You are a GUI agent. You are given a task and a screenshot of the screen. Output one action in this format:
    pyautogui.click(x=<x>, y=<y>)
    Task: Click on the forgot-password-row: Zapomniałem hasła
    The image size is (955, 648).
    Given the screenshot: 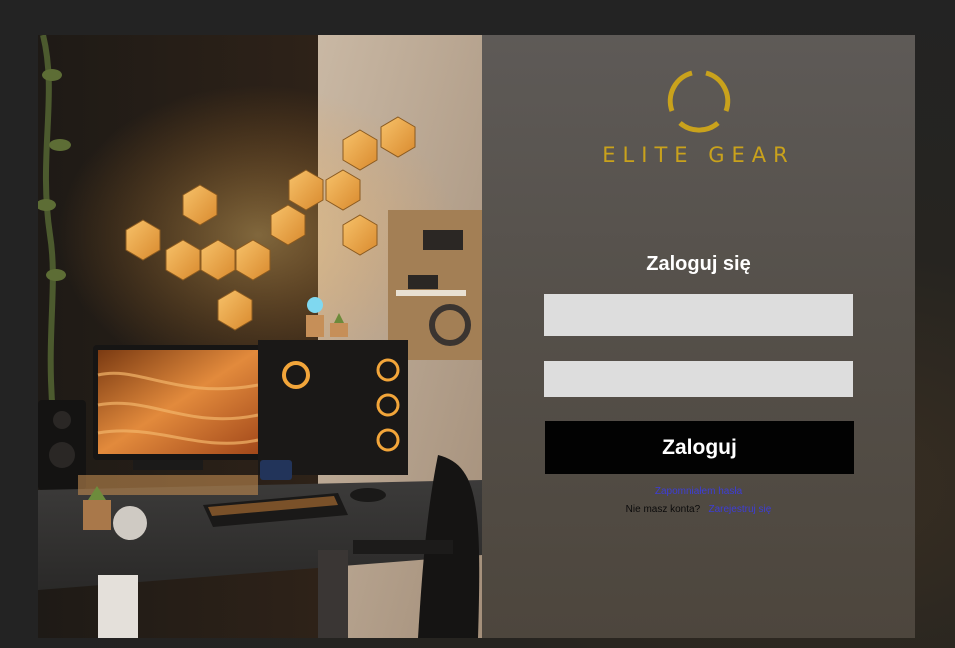 What is the action you would take?
    pyautogui.click(x=698, y=491)
    